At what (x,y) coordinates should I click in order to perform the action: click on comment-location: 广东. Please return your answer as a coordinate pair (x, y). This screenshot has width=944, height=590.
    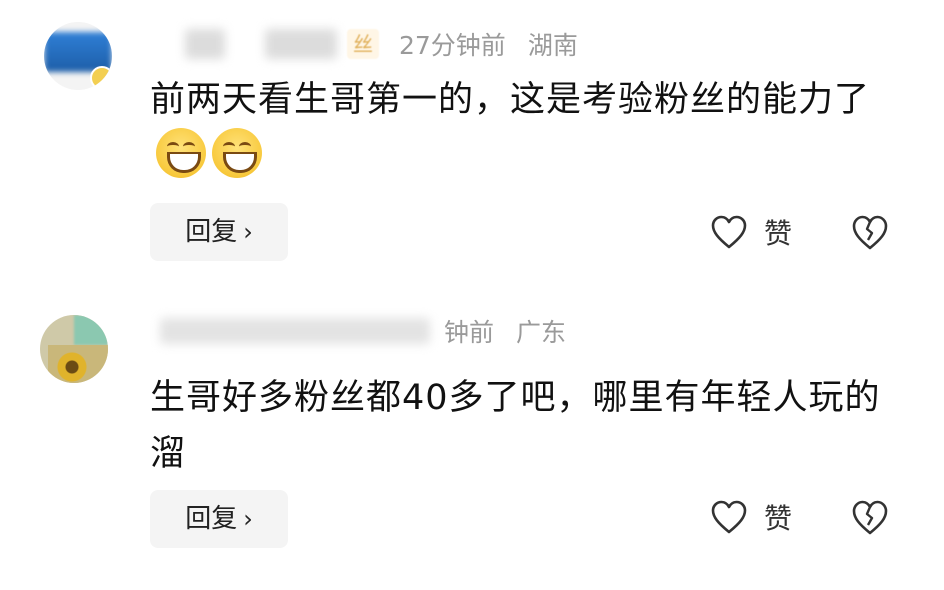
    Looking at the image, I should click on (541, 332).